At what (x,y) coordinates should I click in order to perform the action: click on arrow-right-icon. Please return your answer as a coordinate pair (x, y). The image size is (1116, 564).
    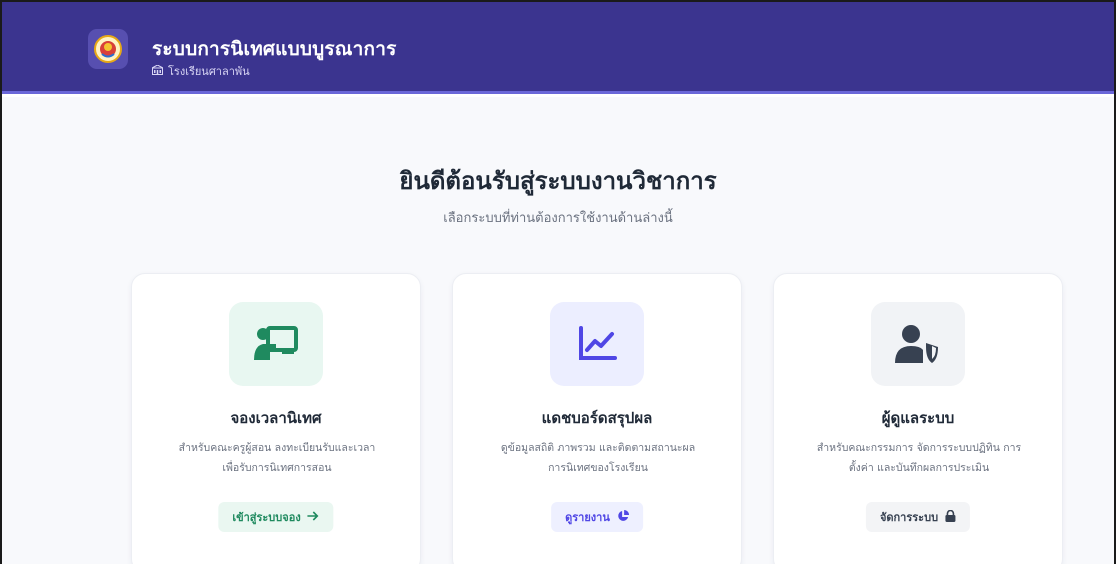
    Looking at the image, I should click on (313, 517).